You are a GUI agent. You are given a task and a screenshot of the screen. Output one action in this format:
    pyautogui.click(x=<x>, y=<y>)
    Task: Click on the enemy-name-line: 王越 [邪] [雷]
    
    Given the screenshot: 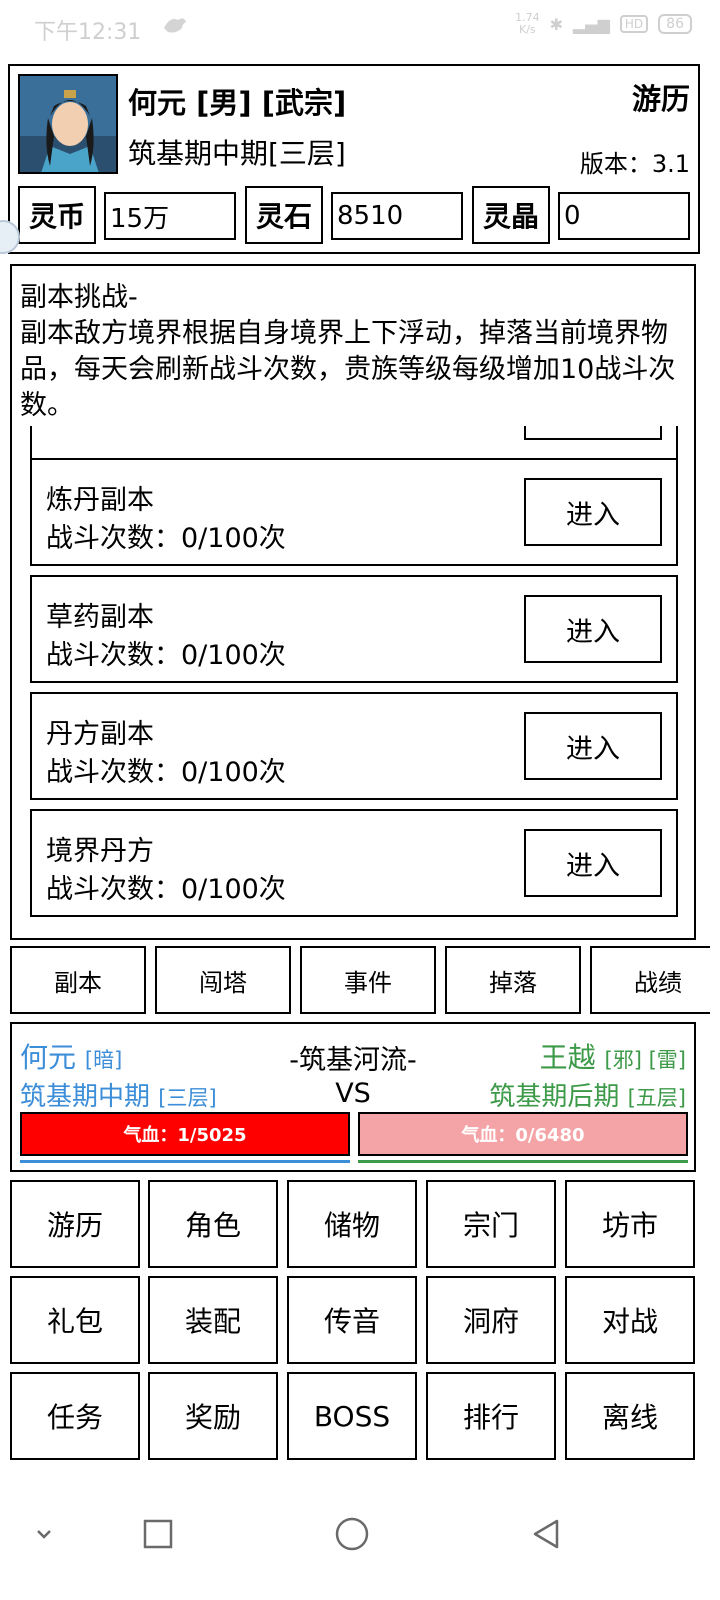 What is the action you would take?
    pyautogui.click(x=613, y=1056)
    